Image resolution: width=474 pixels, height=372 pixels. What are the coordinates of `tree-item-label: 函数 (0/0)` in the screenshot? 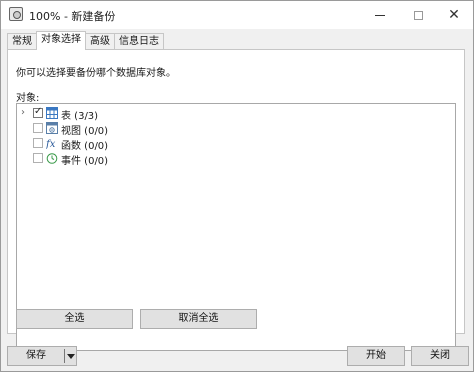 It's located at (85, 146).